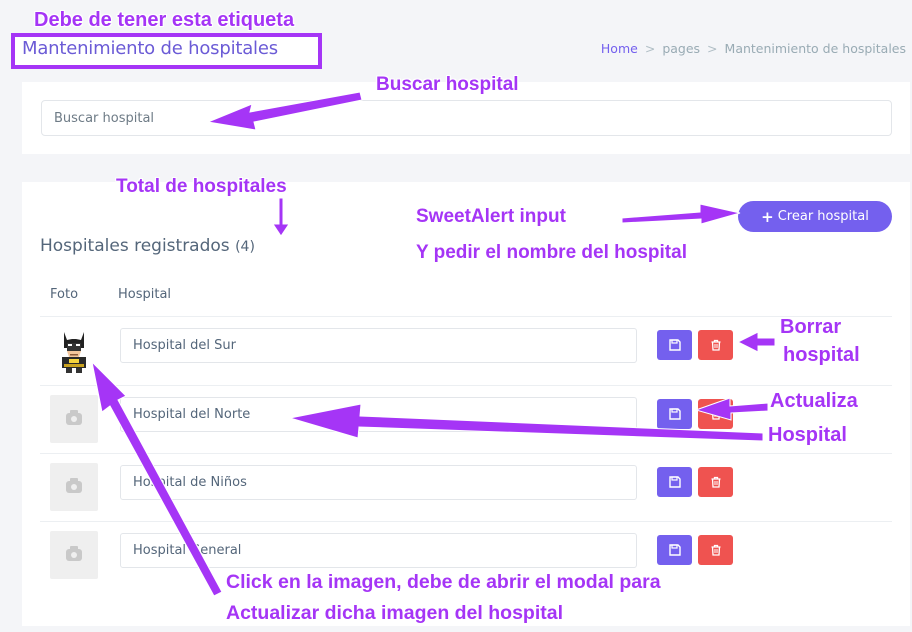 The width and height of the screenshot is (912, 632). I want to click on breadcrumb-home: Home, so click(619, 48).